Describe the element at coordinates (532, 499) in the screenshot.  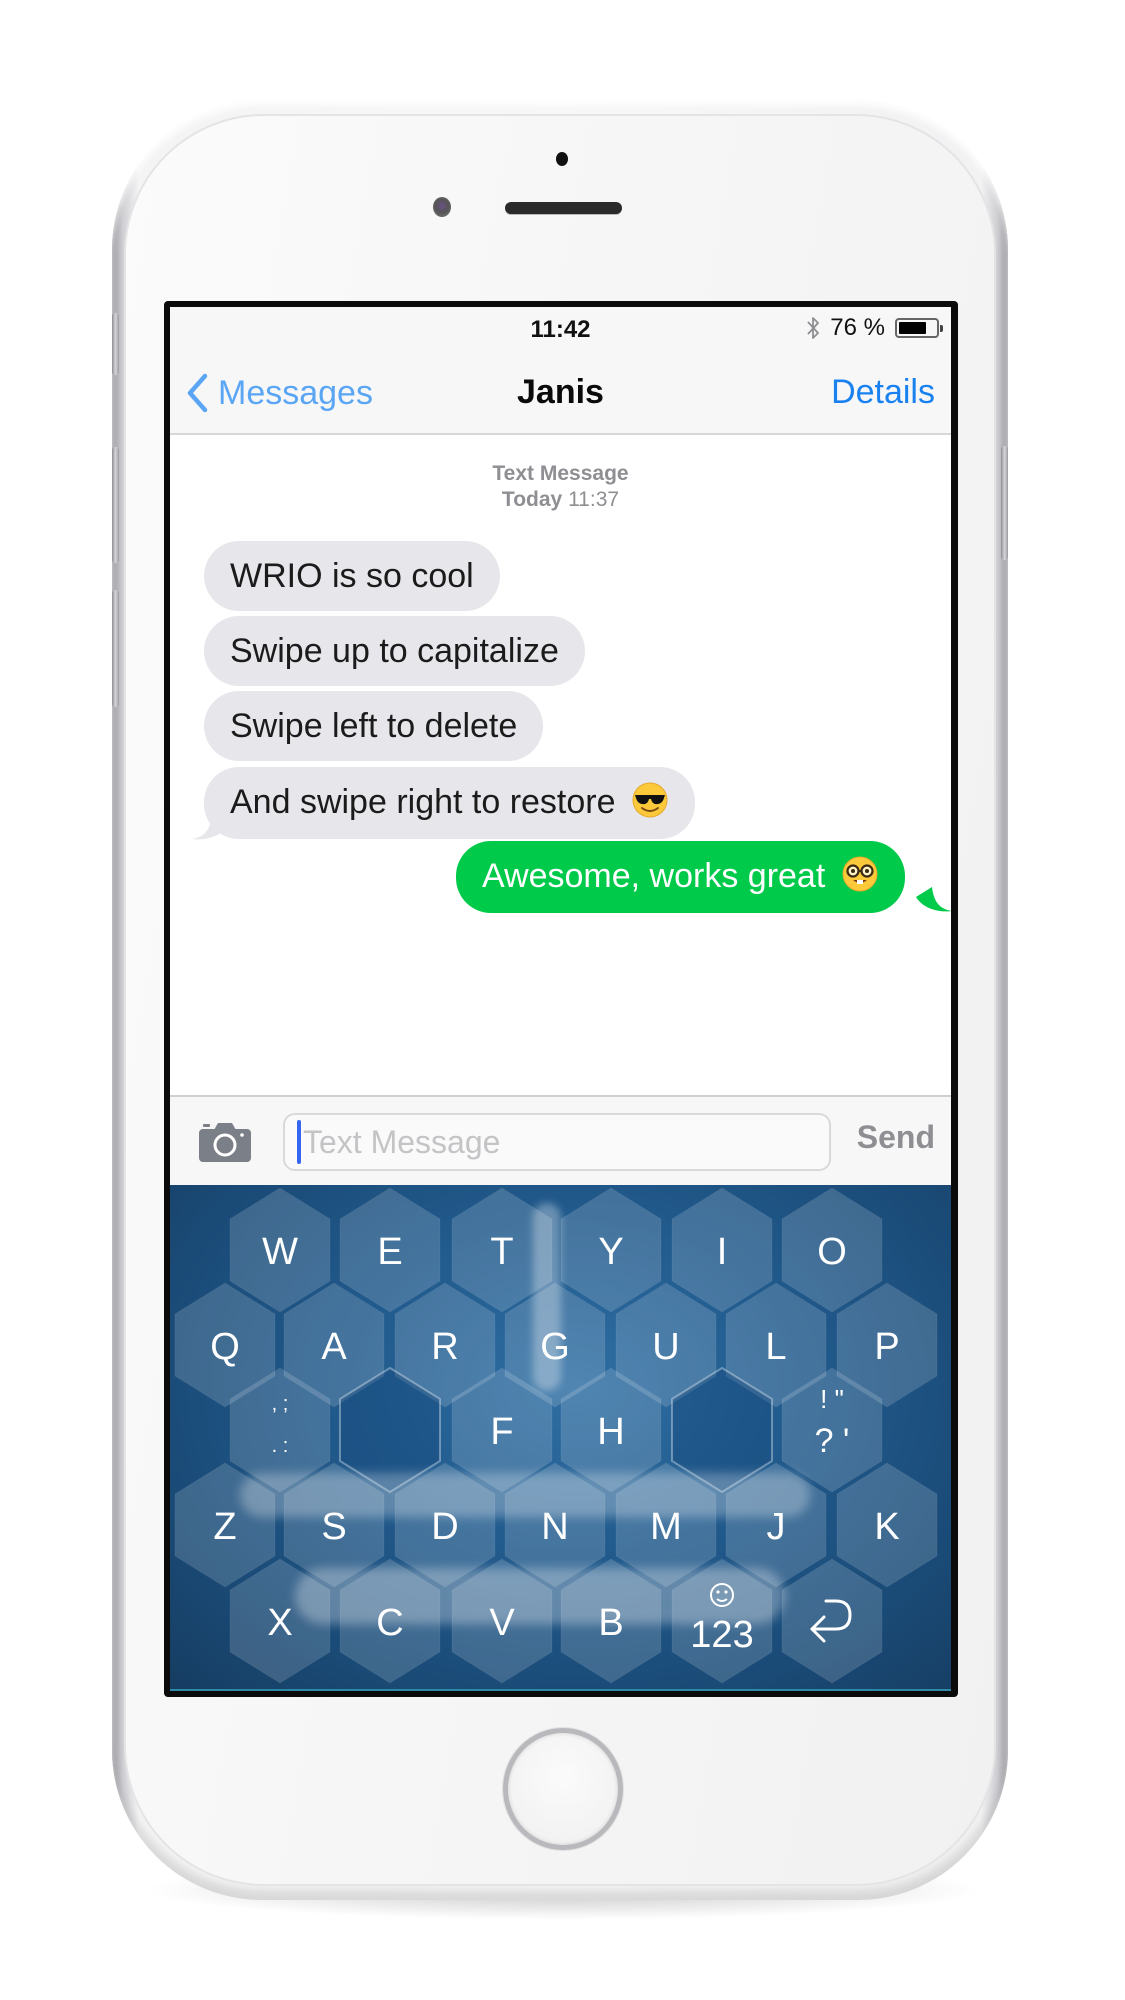
I see `message-day: Today` at that location.